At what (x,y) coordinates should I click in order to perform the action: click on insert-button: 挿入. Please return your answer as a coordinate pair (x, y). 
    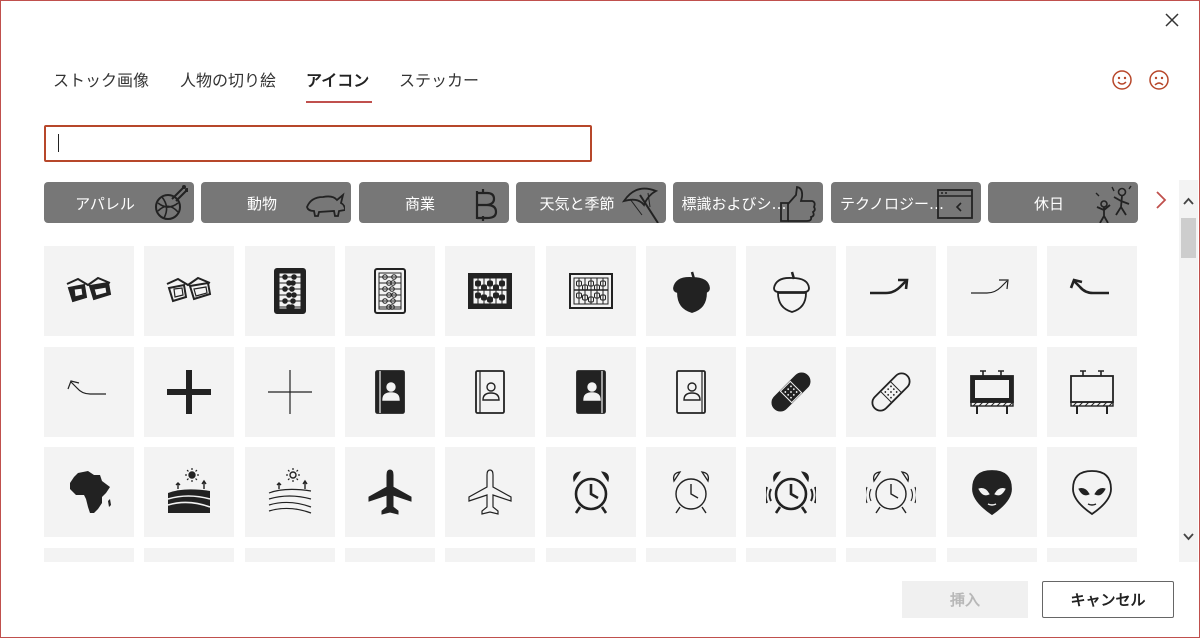
    Looking at the image, I should click on (965, 599).